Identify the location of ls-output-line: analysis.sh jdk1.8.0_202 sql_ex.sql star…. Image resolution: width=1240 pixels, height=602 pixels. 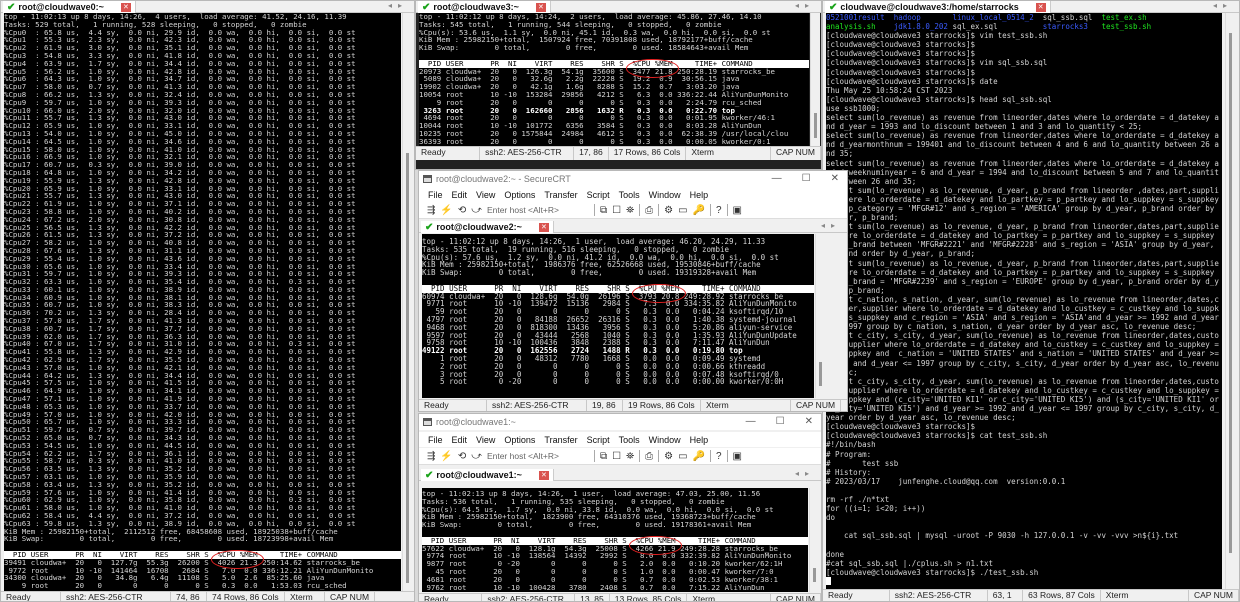
(1024, 26).